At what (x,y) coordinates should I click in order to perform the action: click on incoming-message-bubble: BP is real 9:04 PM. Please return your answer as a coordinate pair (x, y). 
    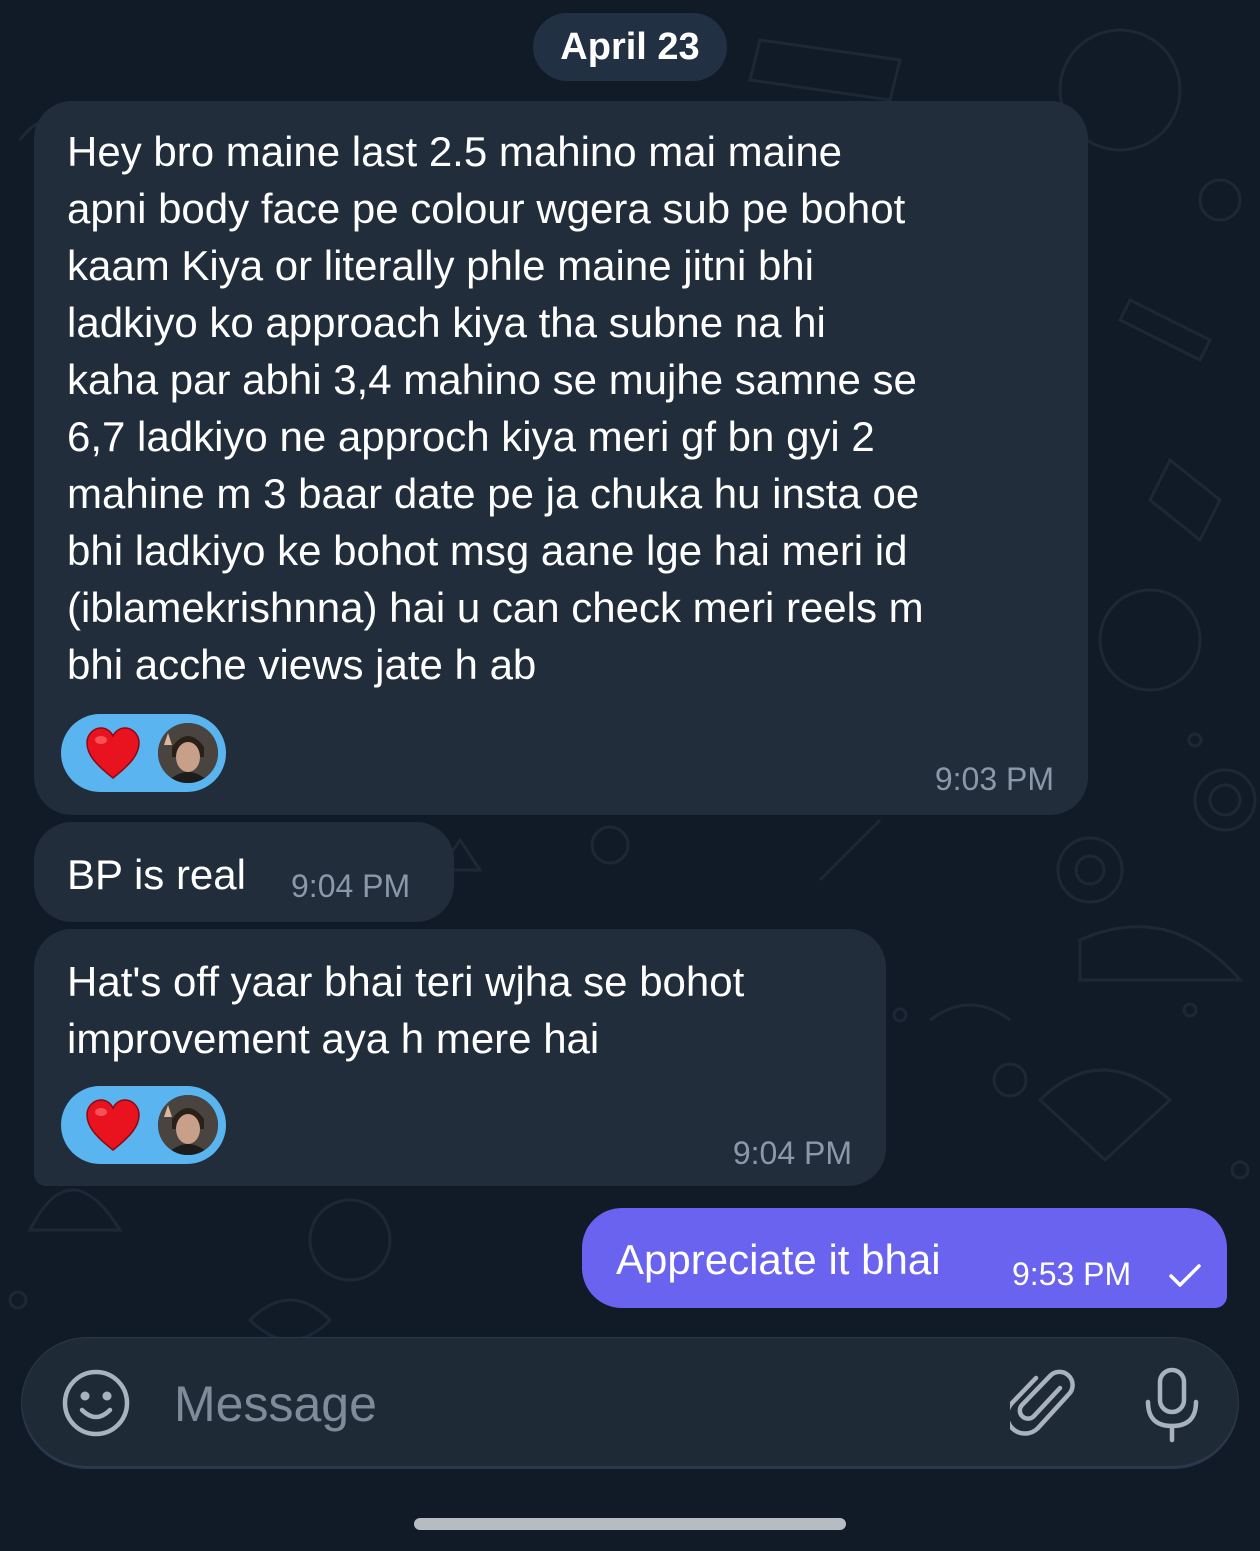
    Looking at the image, I should click on (244, 872).